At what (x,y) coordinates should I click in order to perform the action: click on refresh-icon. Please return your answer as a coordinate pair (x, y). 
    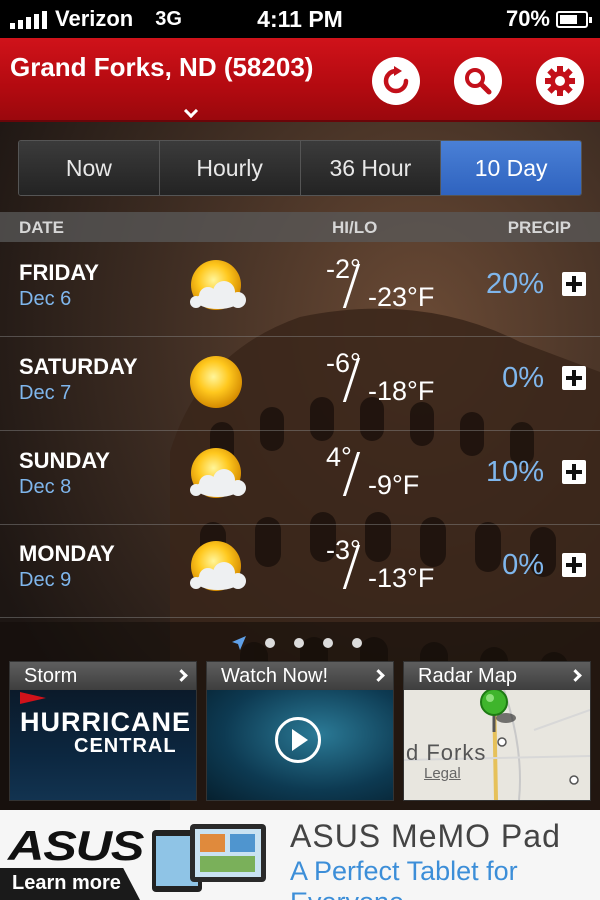
    Looking at the image, I should click on (396, 80).